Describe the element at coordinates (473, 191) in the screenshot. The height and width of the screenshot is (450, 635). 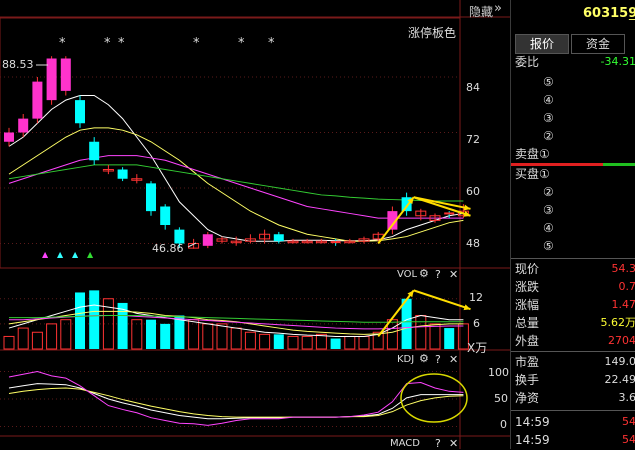
I see `y-tick: 60` at that location.